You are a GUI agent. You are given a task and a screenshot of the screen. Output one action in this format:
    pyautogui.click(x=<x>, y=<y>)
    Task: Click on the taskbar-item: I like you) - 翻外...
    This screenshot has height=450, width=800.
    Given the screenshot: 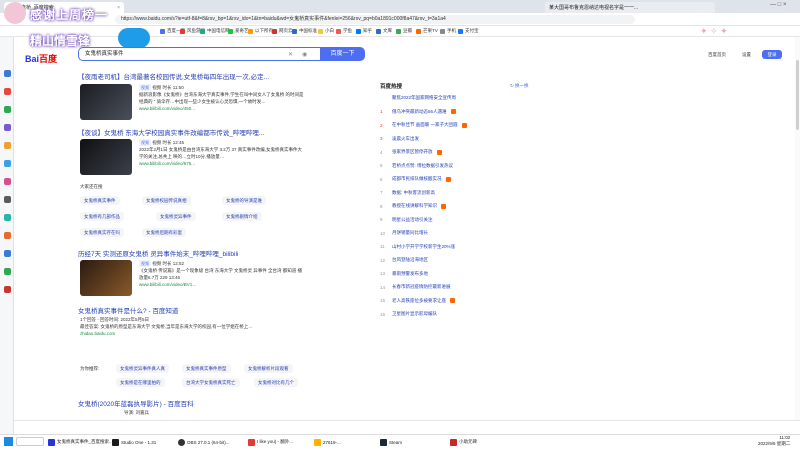 What is the action you would take?
    pyautogui.click(x=270, y=442)
    